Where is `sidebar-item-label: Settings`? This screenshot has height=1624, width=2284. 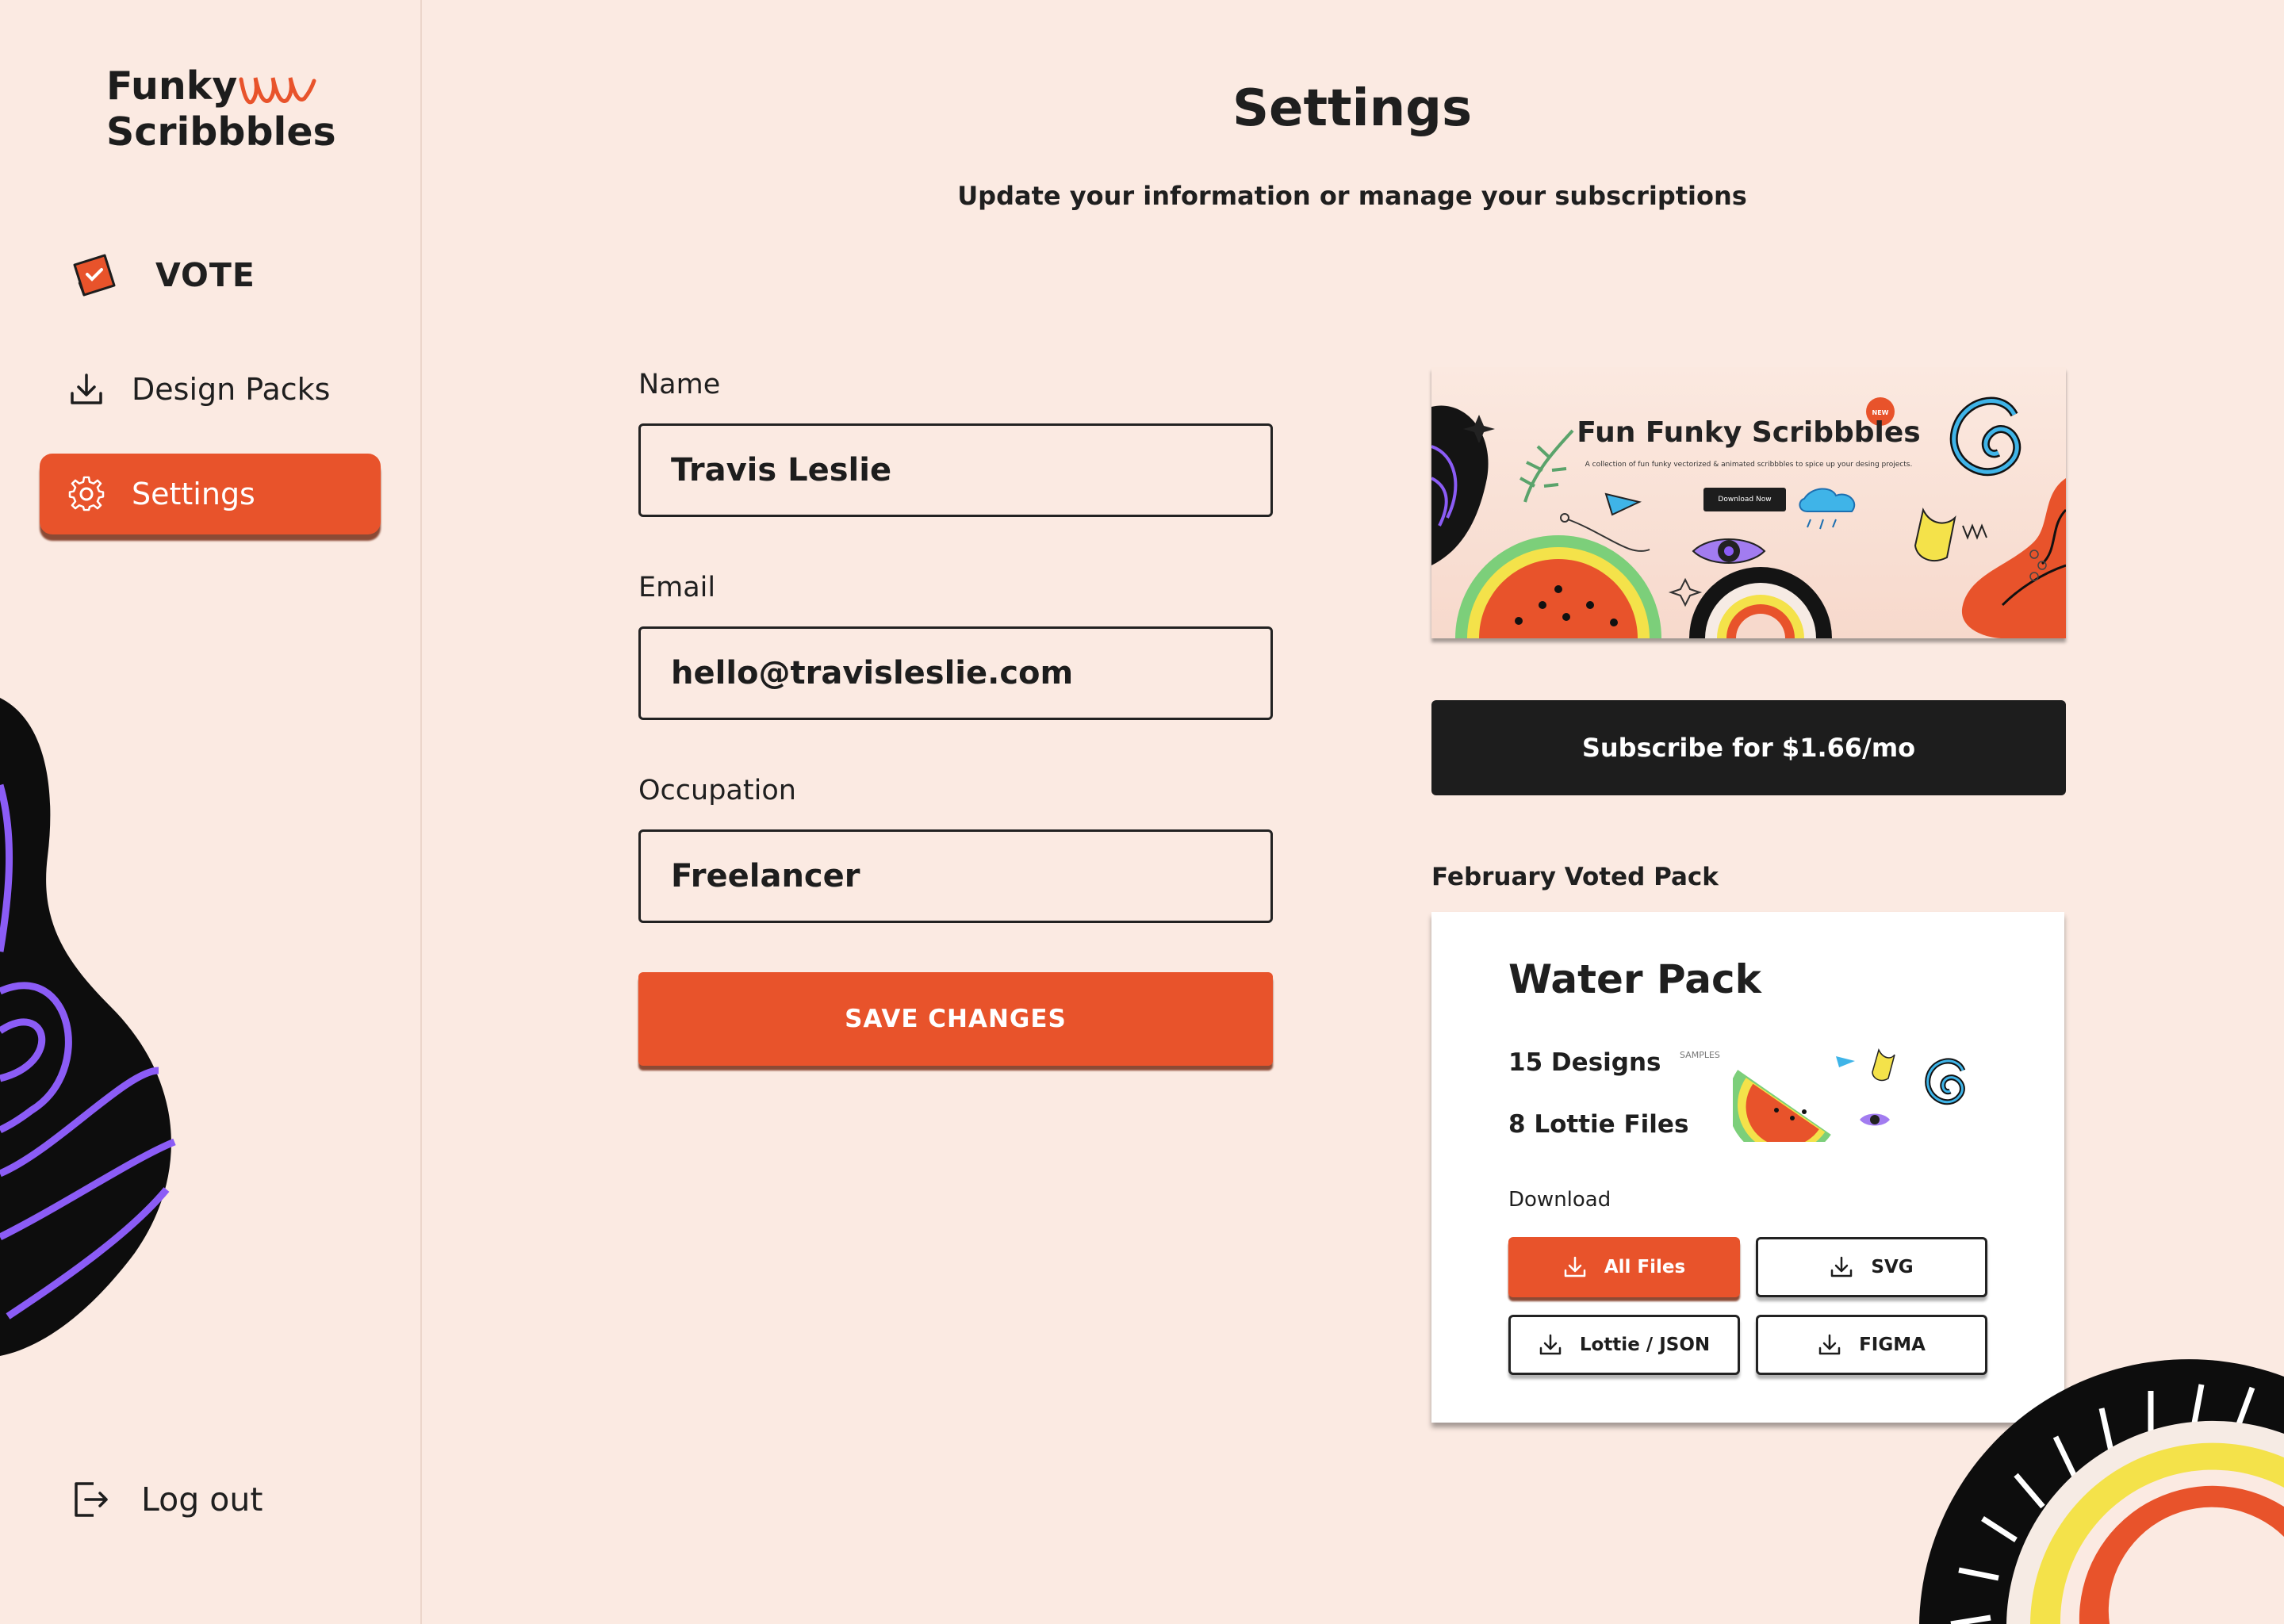
sidebar-item-label: Settings is located at coordinates (193, 494).